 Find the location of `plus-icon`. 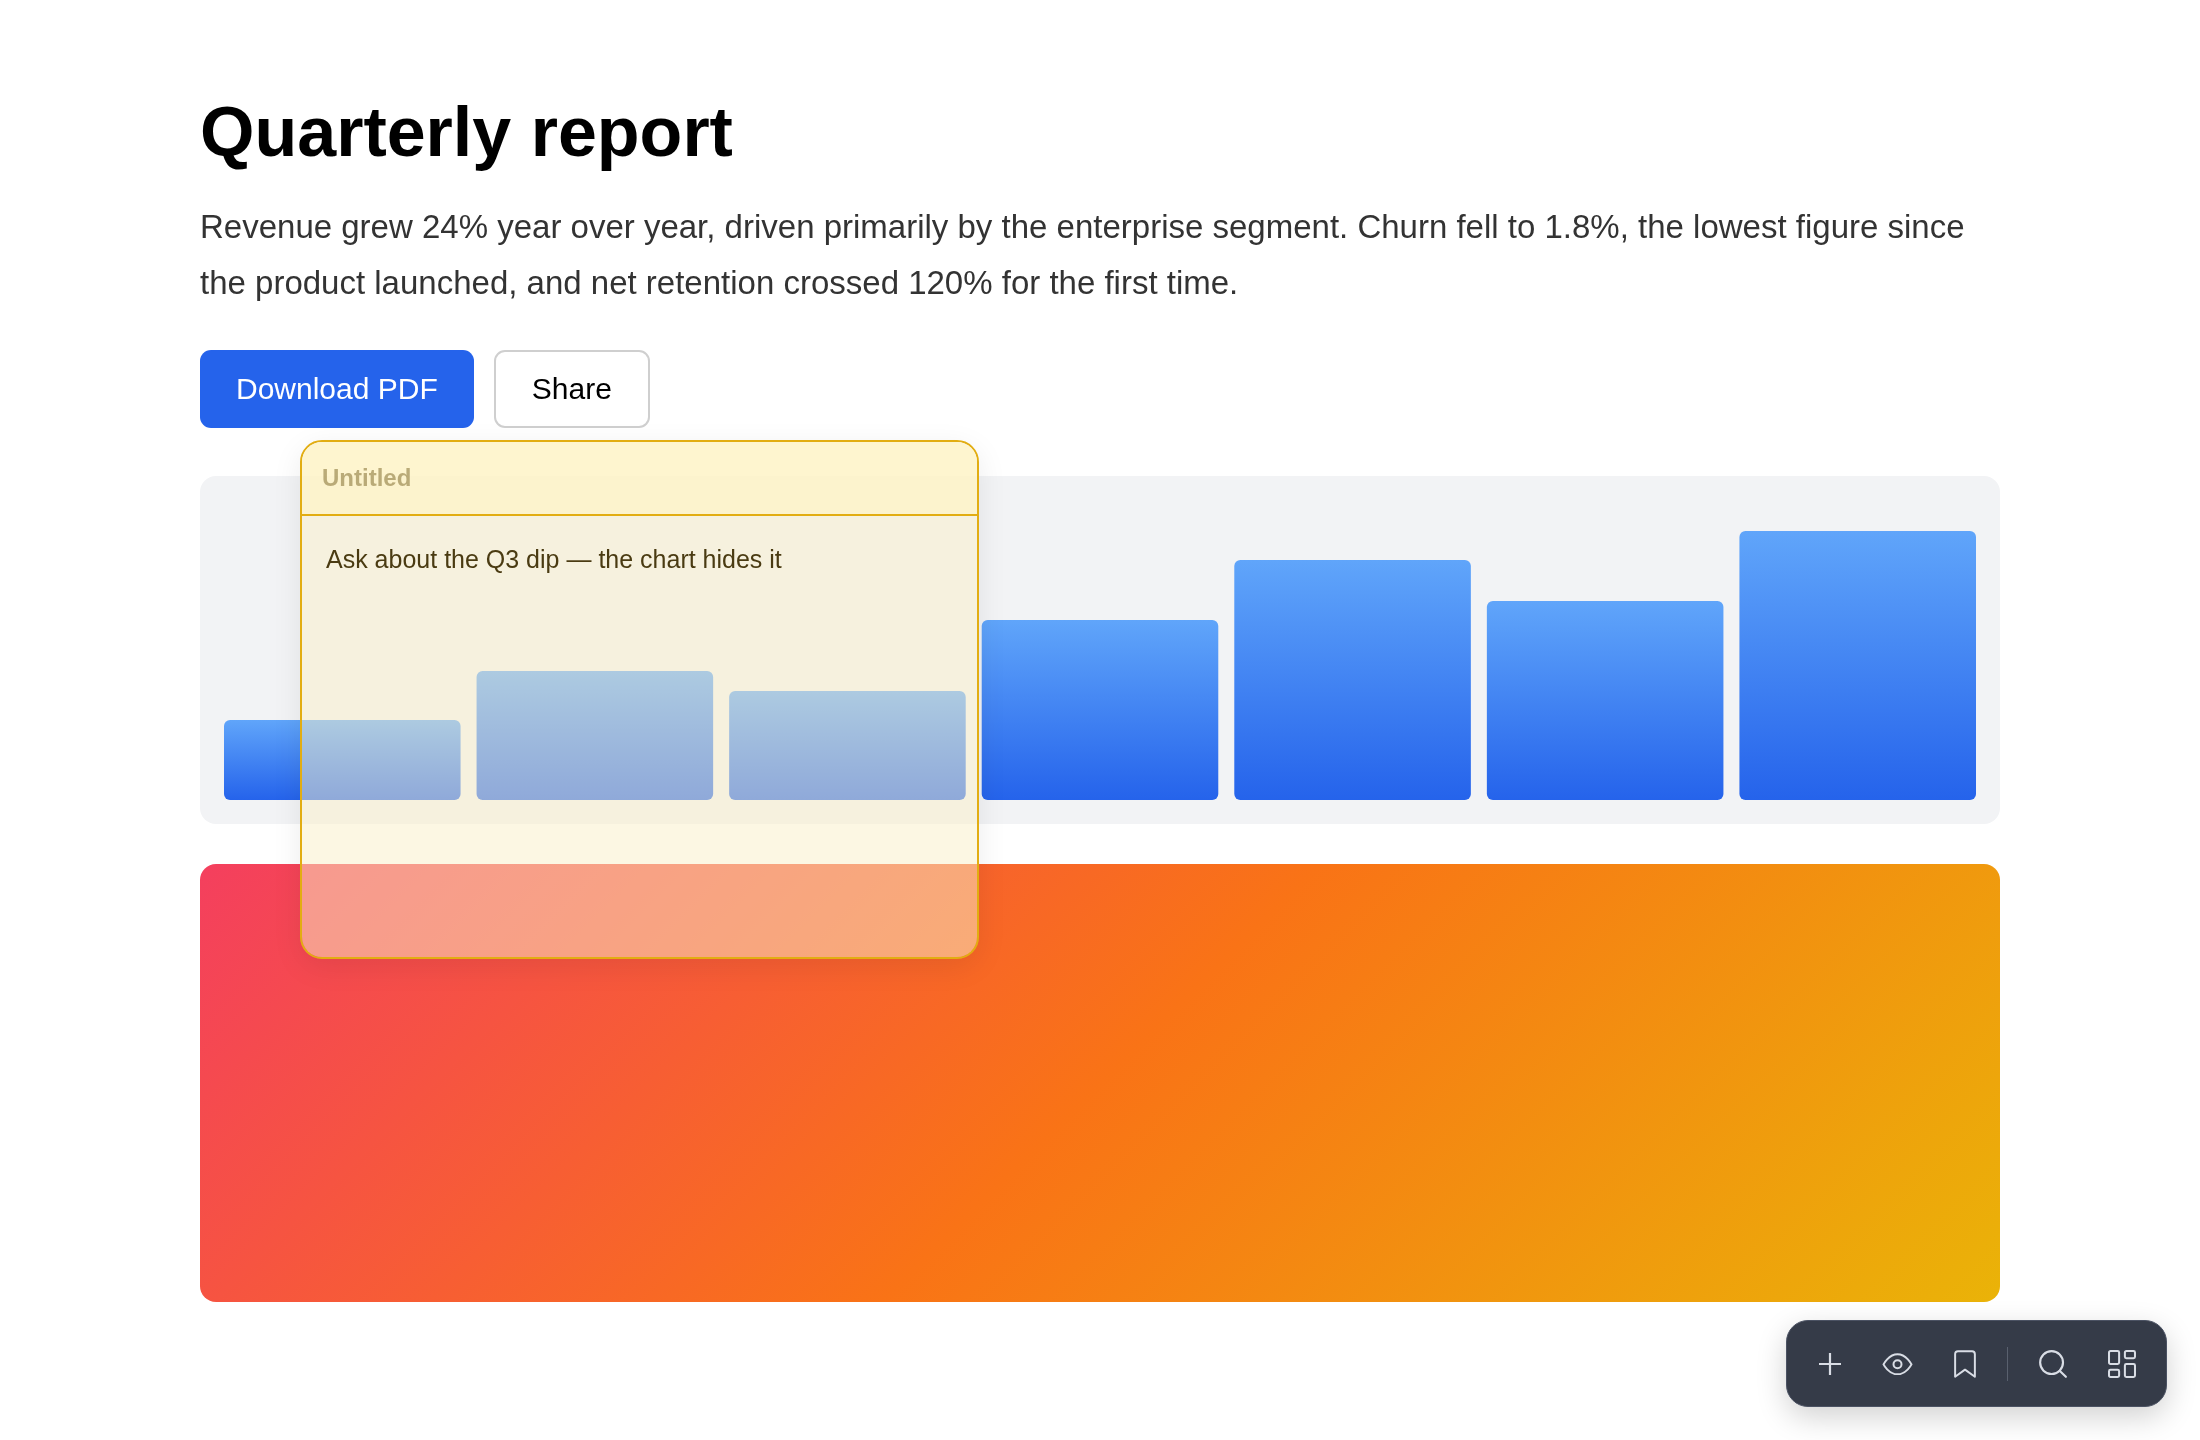

plus-icon is located at coordinates (1830, 1363).